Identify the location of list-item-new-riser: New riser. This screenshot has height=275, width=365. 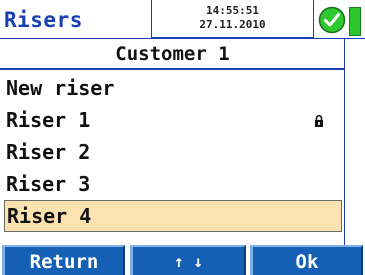
(172, 88).